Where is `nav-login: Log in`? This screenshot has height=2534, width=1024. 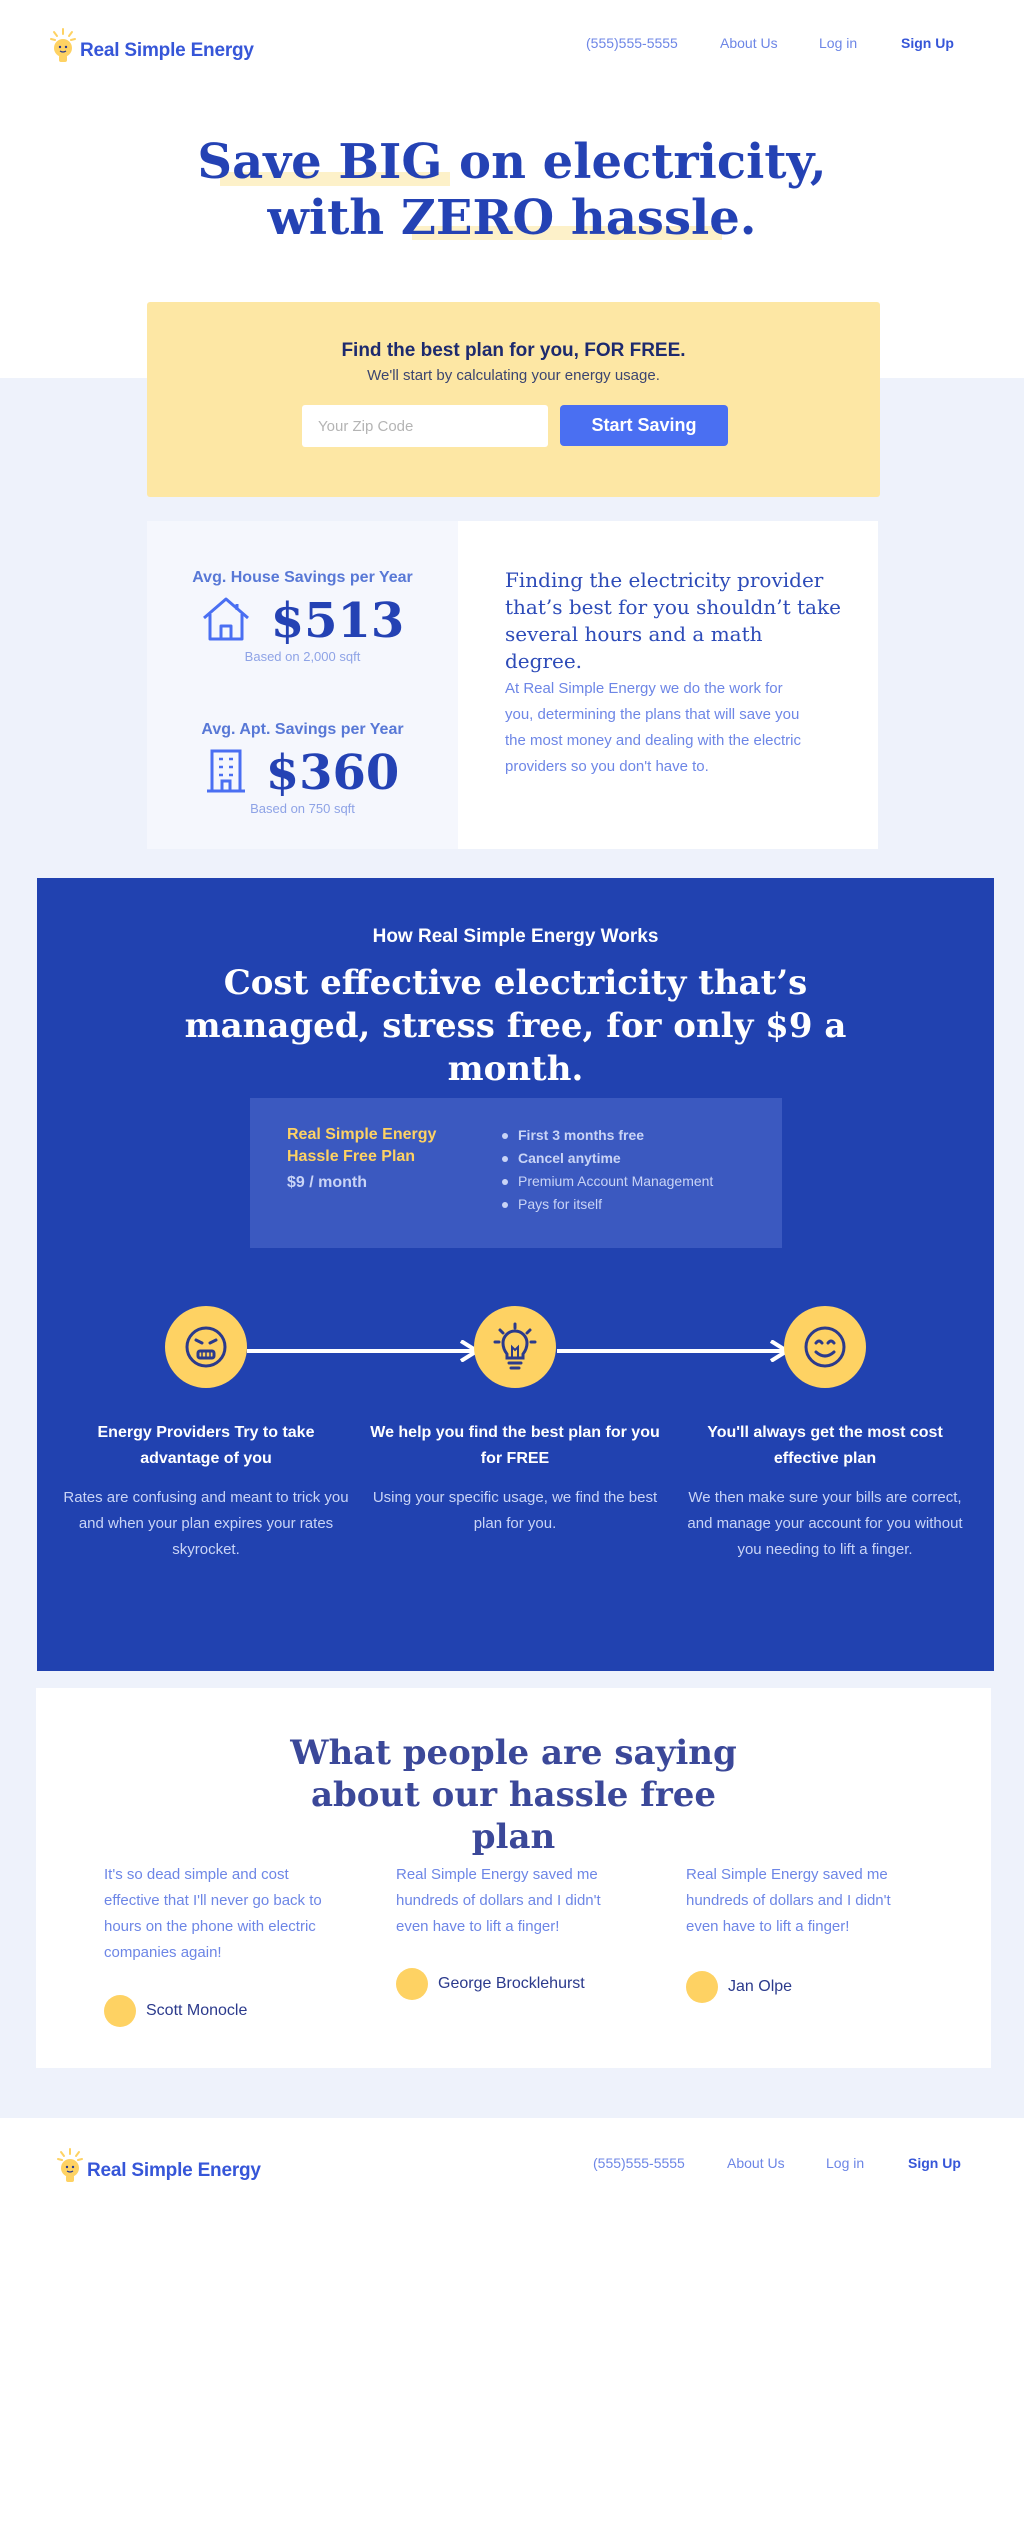 nav-login: Log in is located at coordinates (838, 43).